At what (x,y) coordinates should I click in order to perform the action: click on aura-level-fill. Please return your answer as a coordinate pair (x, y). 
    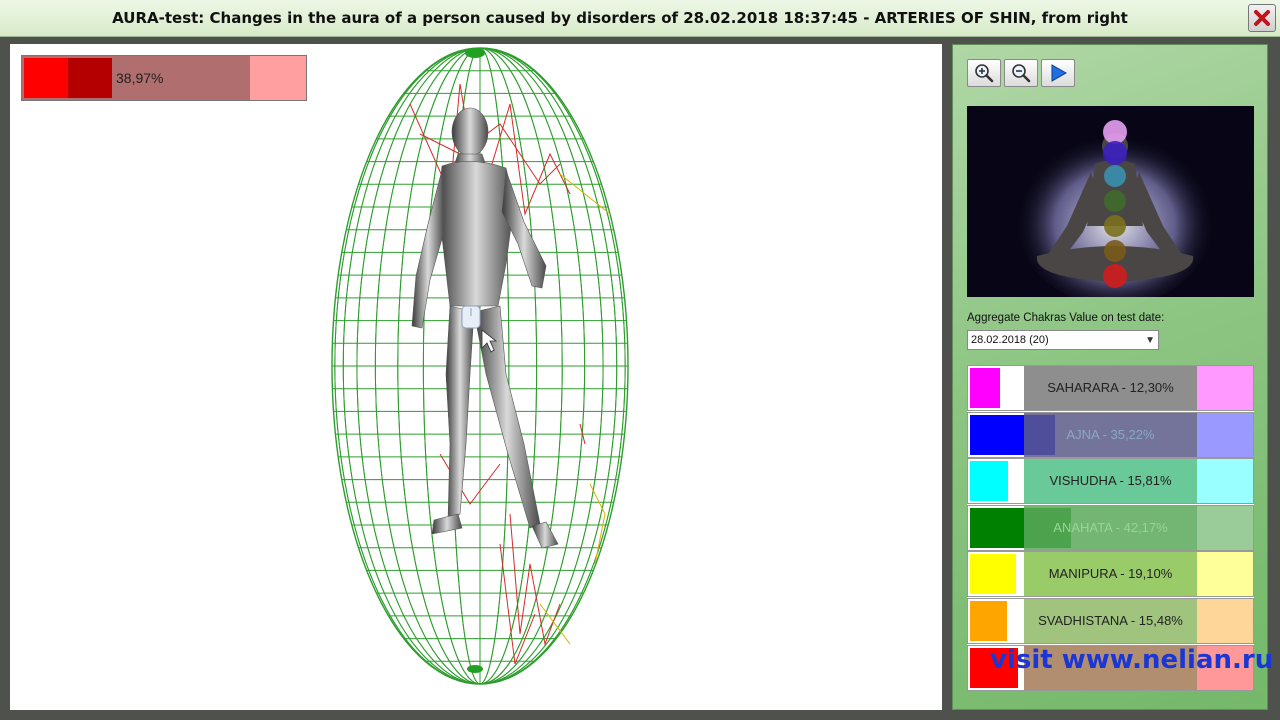
    Looking at the image, I should click on (46, 78).